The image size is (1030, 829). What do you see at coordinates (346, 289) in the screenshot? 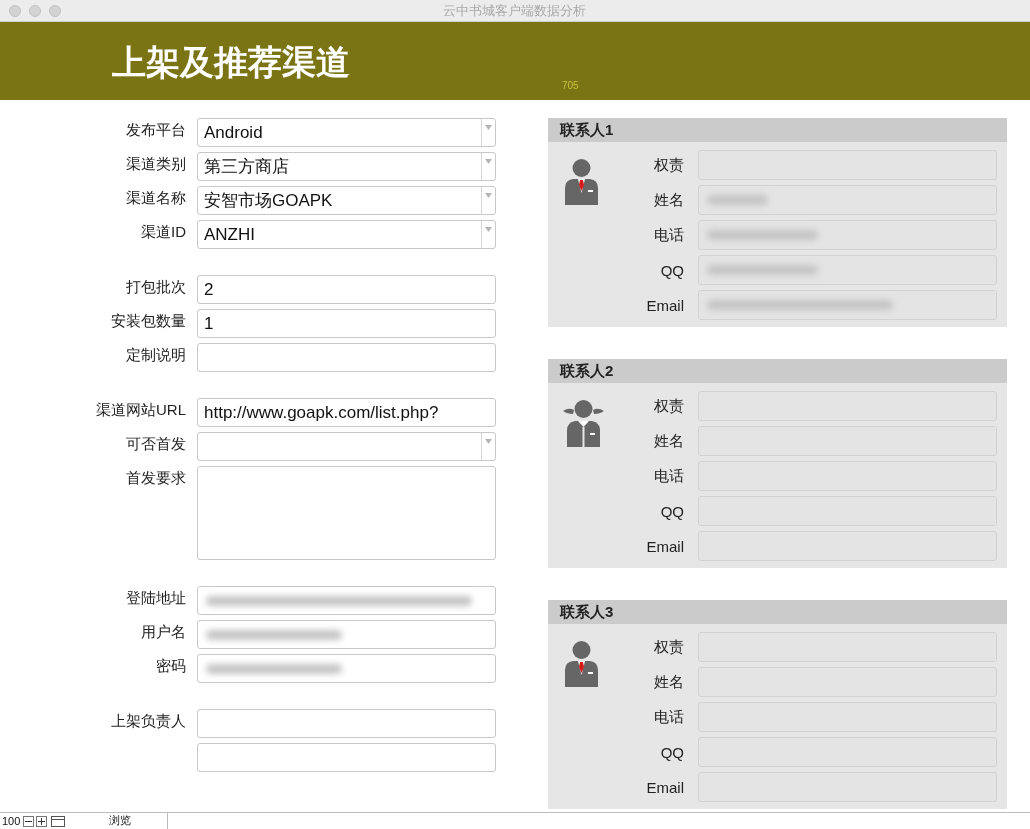
I see `input-field: 2` at bounding box center [346, 289].